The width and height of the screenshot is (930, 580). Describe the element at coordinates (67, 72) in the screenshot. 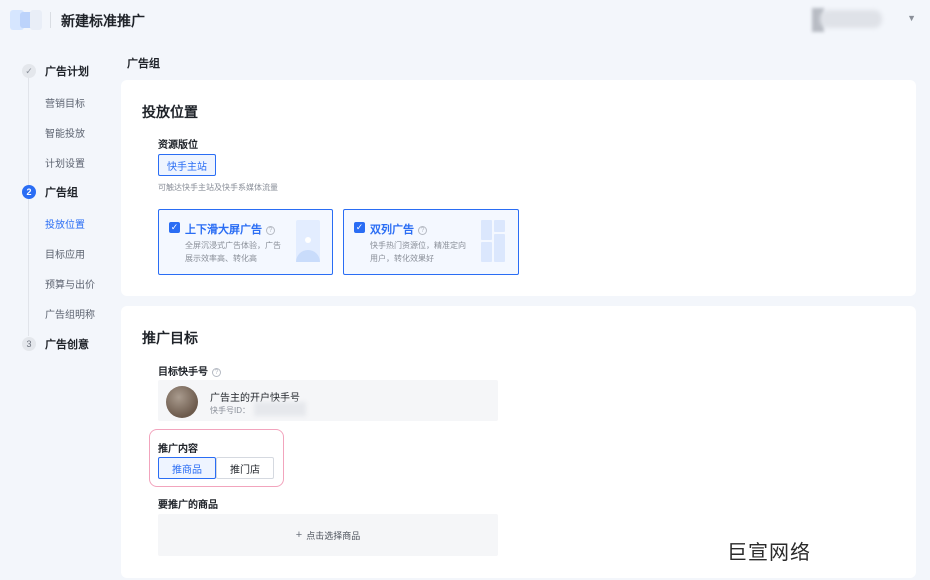

I see `step-label: 广告计划` at that location.